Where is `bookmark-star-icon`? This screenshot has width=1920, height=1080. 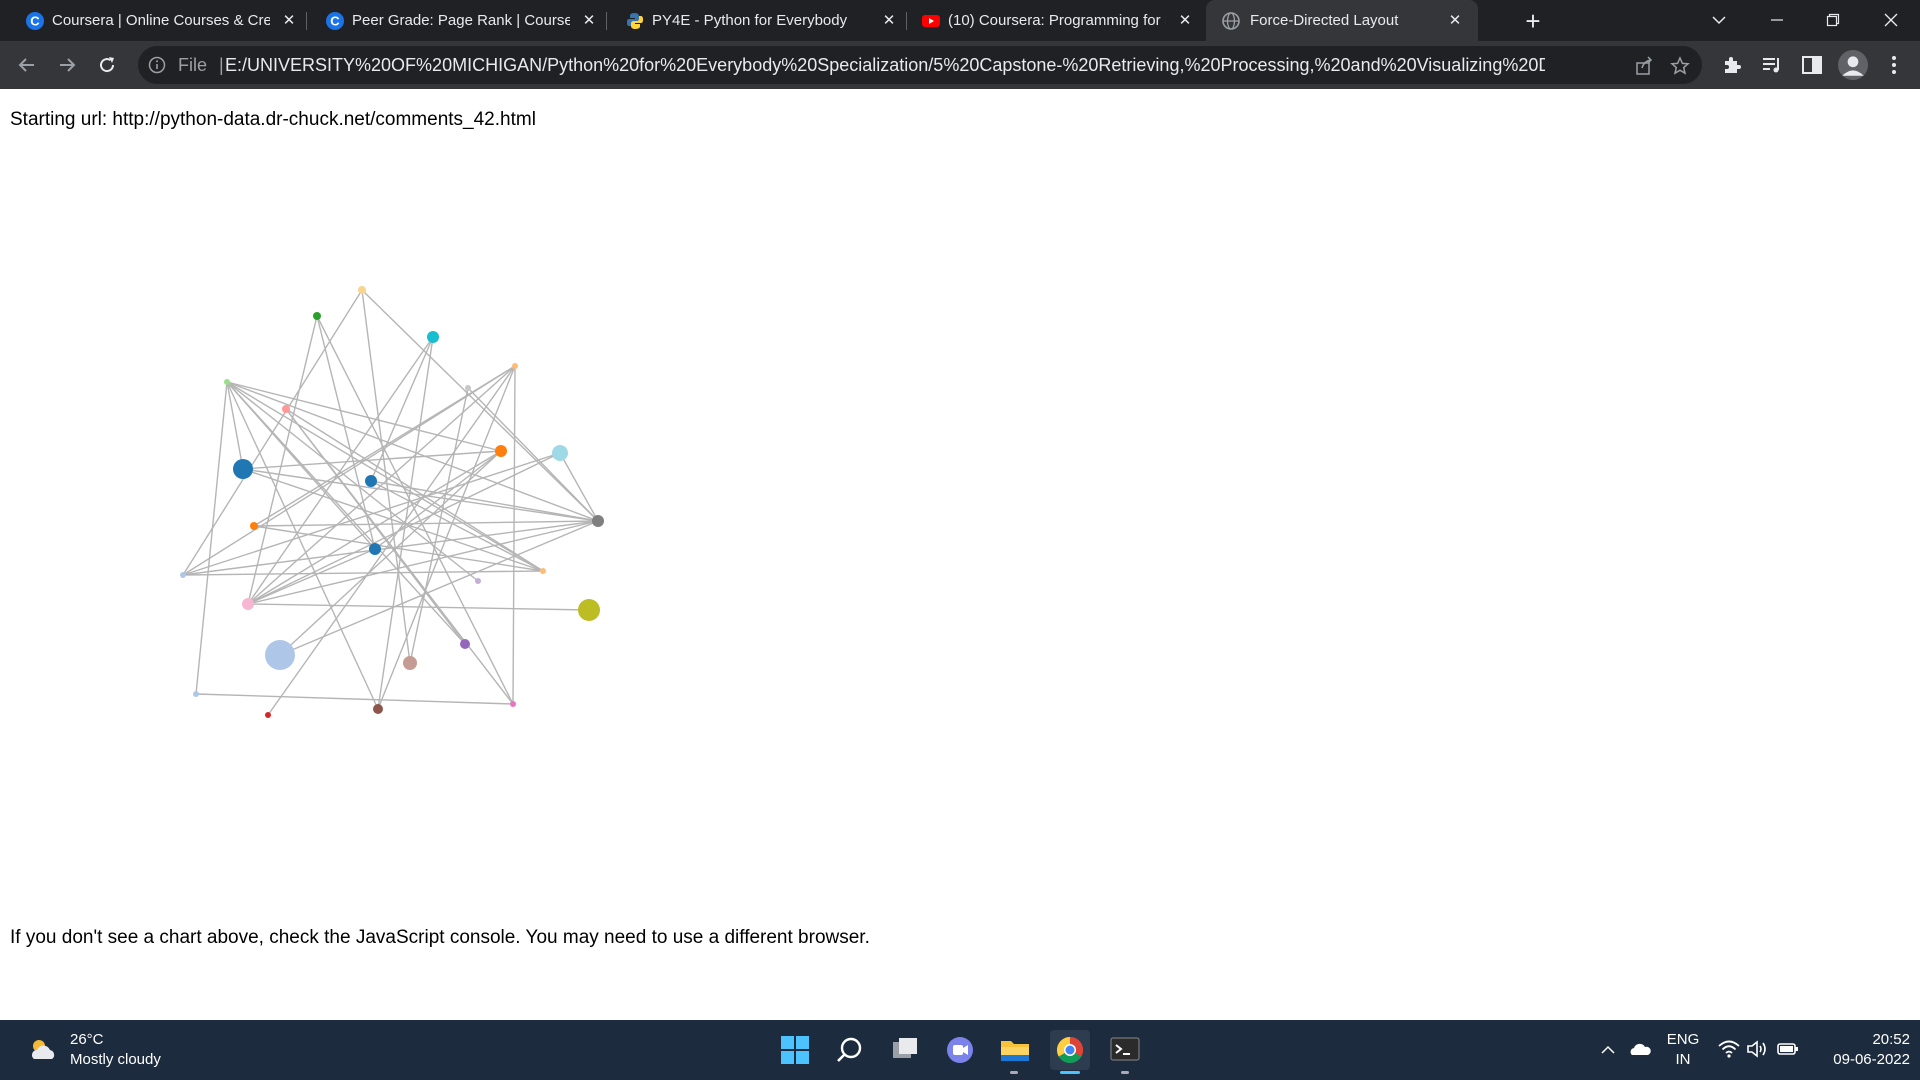 bookmark-star-icon is located at coordinates (1680, 66).